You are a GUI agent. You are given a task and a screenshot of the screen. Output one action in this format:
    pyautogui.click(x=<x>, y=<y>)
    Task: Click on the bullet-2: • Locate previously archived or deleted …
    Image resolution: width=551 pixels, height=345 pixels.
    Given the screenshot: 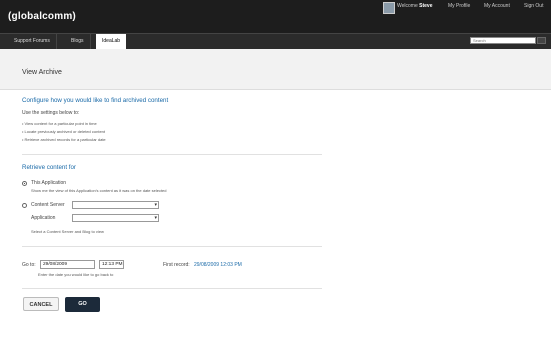 What is the action you would take?
    pyautogui.click(x=64, y=131)
    